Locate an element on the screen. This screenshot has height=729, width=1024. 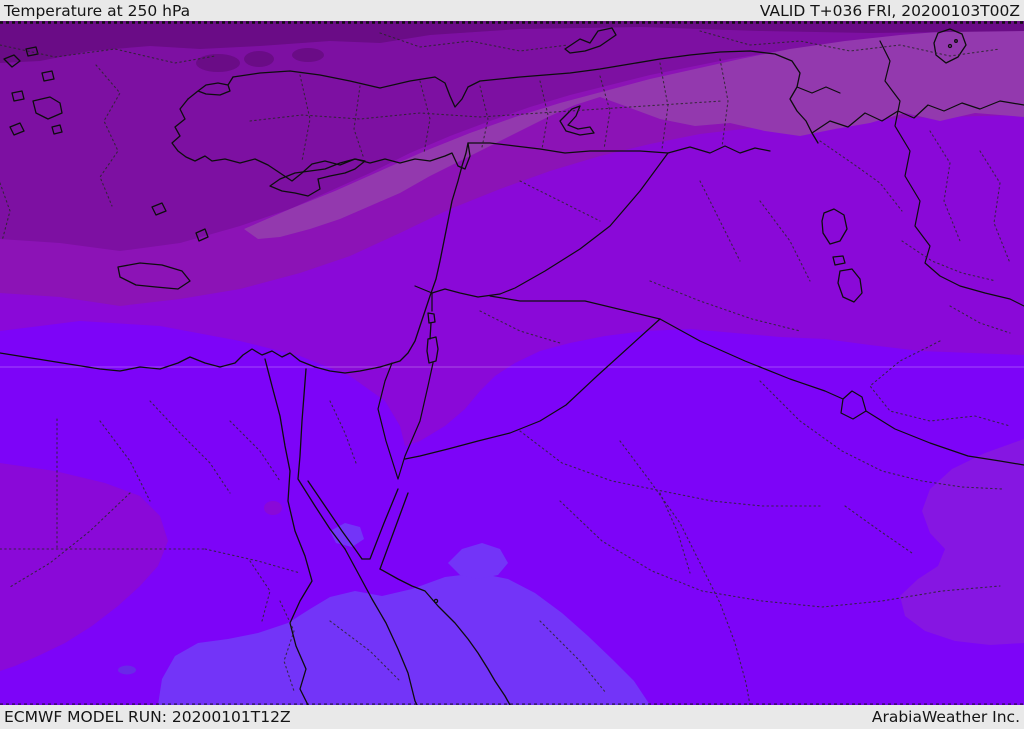
map-title: Temperature at 250 hPa is located at coordinates (97, 11).